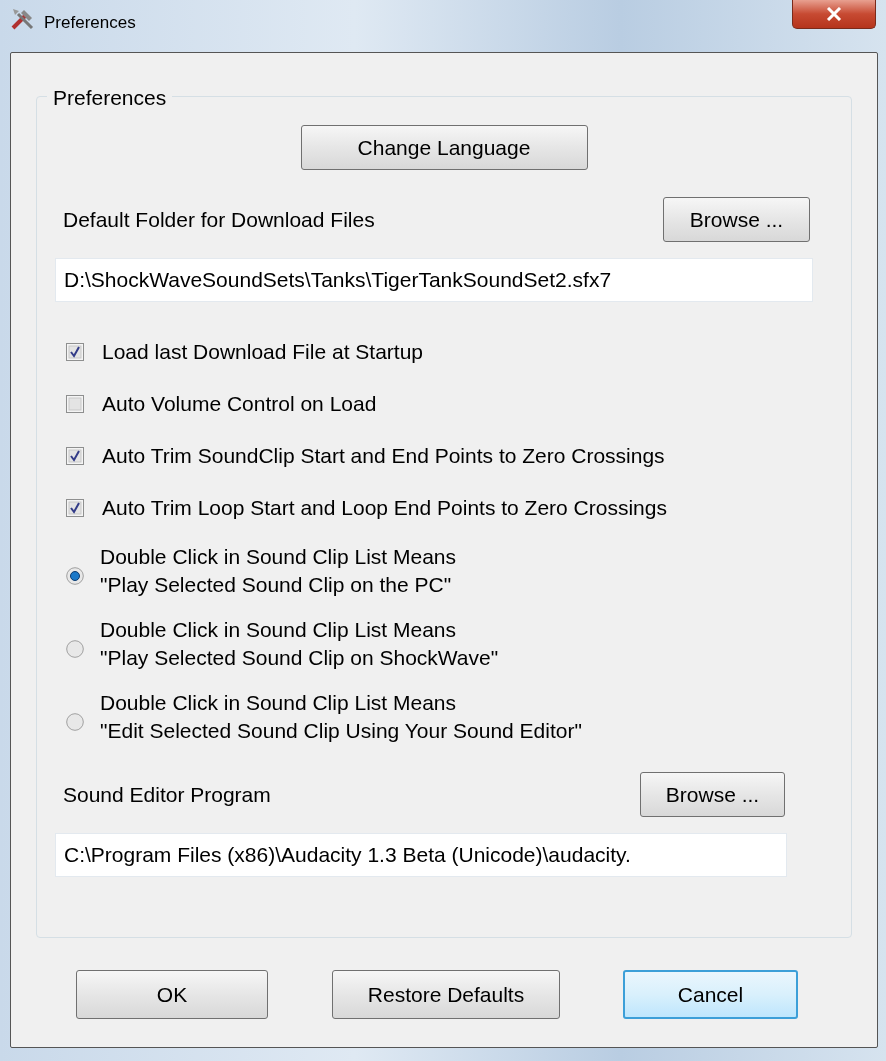 The image size is (886, 1061). I want to click on window-title: Preferences, so click(90, 23).